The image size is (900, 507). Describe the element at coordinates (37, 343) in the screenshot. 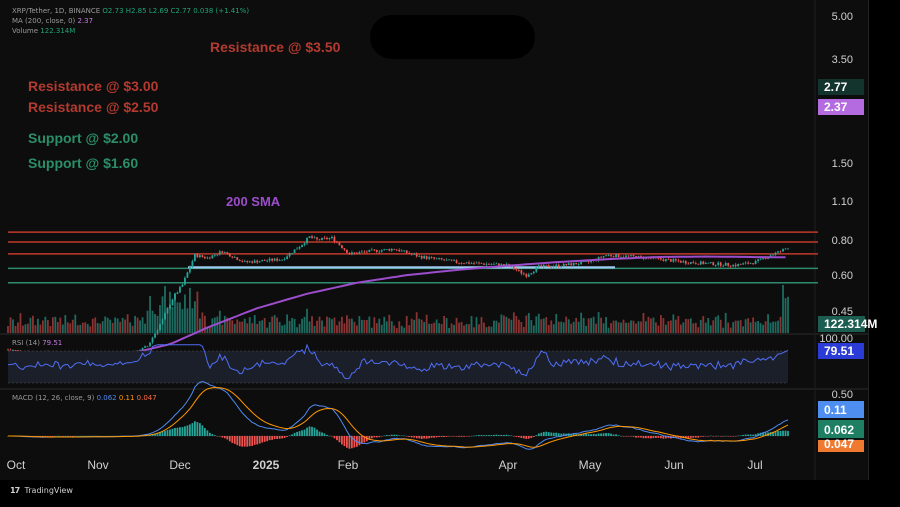

I see `rsi-legend: RSI (14) 79.51` at that location.